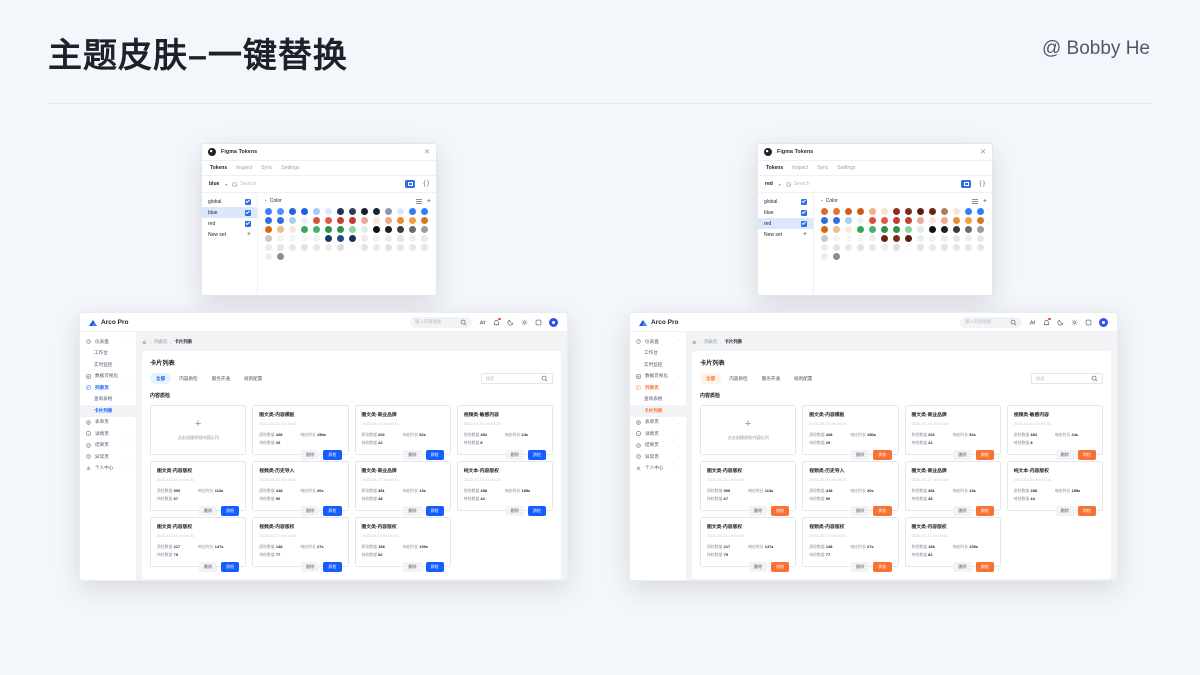 The width and height of the screenshot is (1200, 675). Describe the element at coordinates (524, 322) in the screenshot. I see `settings-icon` at that location.